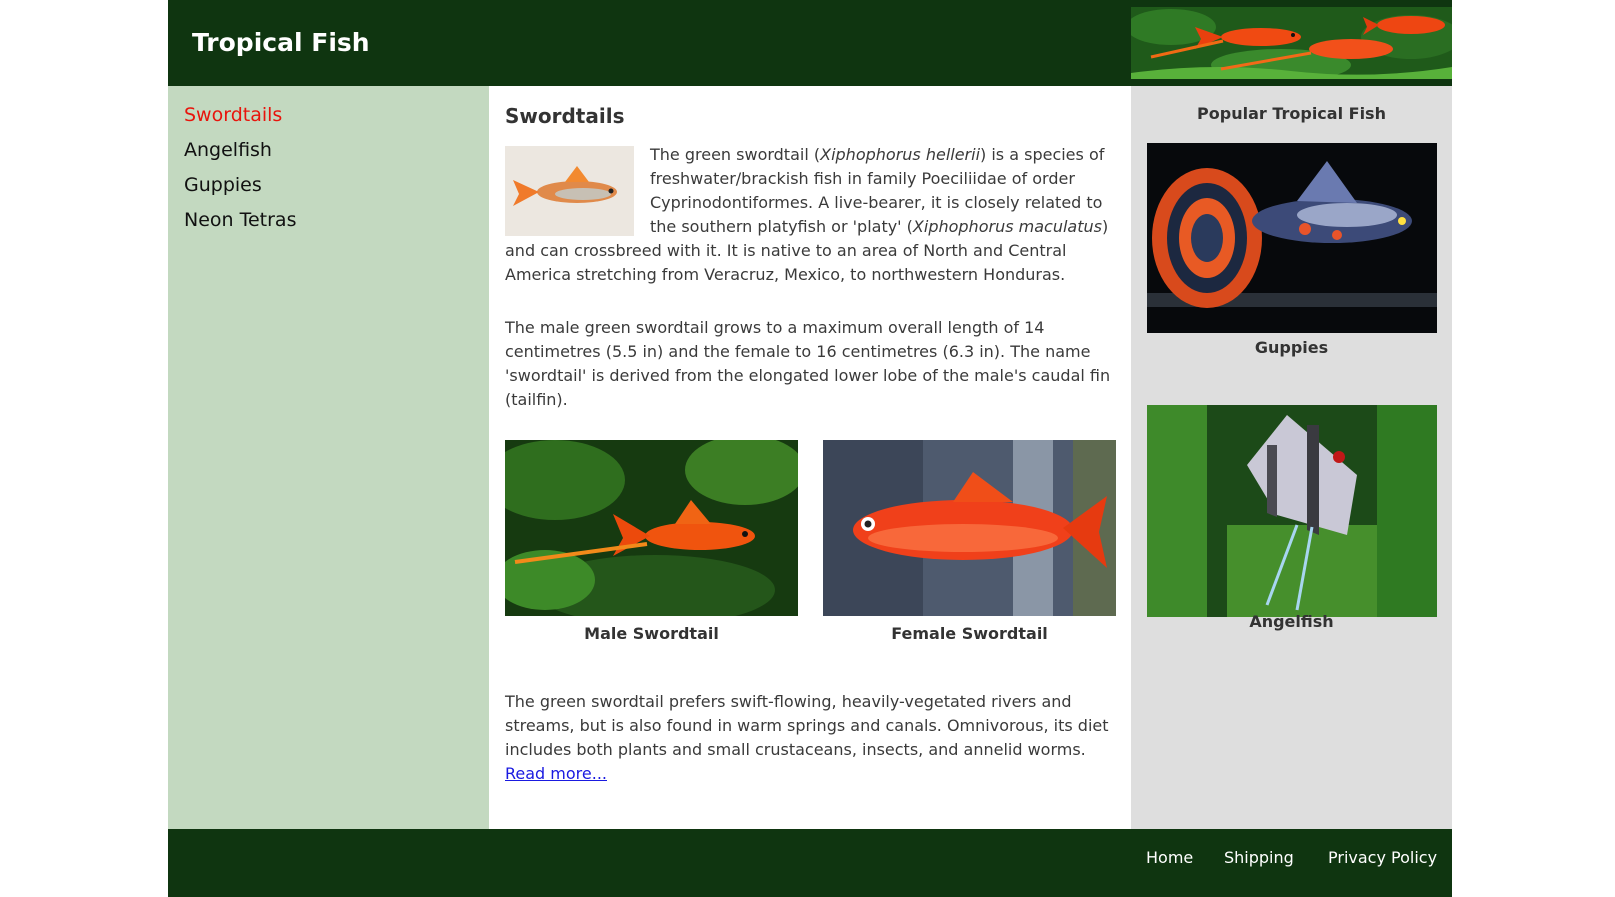 The height and width of the screenshot is (897, 1615). What do you see at coordinates (233, 115) in the screenshot?
I see `nav-item-swordtails: Swordtails` at bounding box center [233, 115].